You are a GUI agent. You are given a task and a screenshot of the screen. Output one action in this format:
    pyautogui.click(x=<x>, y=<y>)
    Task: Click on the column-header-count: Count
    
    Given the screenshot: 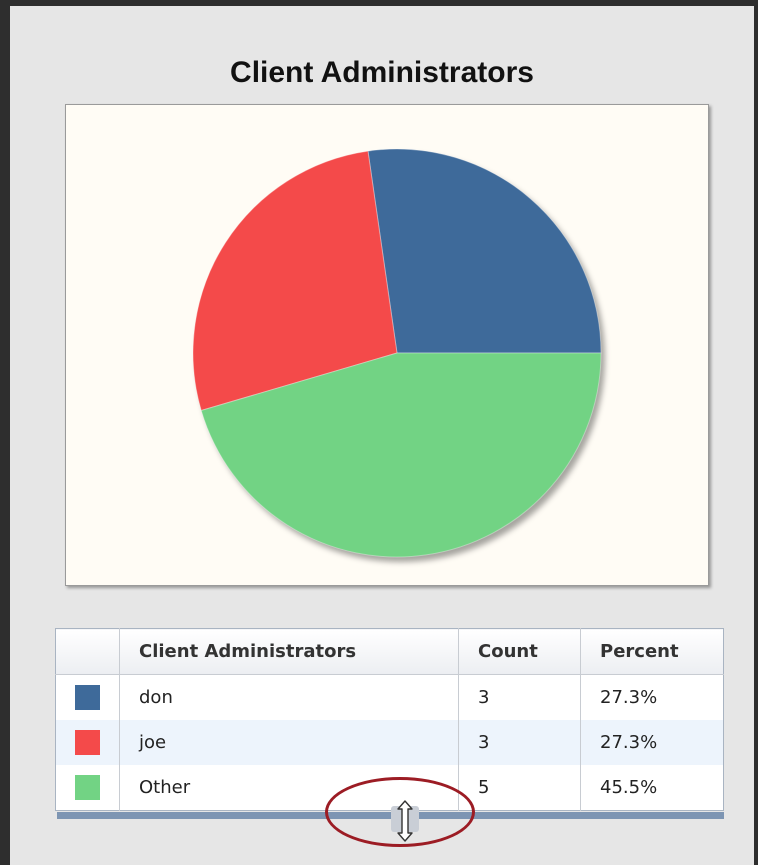 What is the action you would take?
    pyautogui.click(x=519, y=651)
    